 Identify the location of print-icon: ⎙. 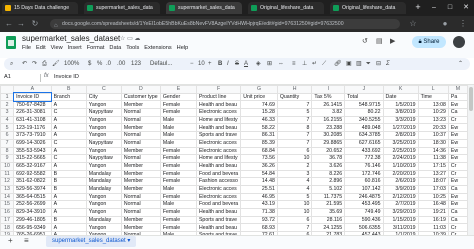
(44, 64).